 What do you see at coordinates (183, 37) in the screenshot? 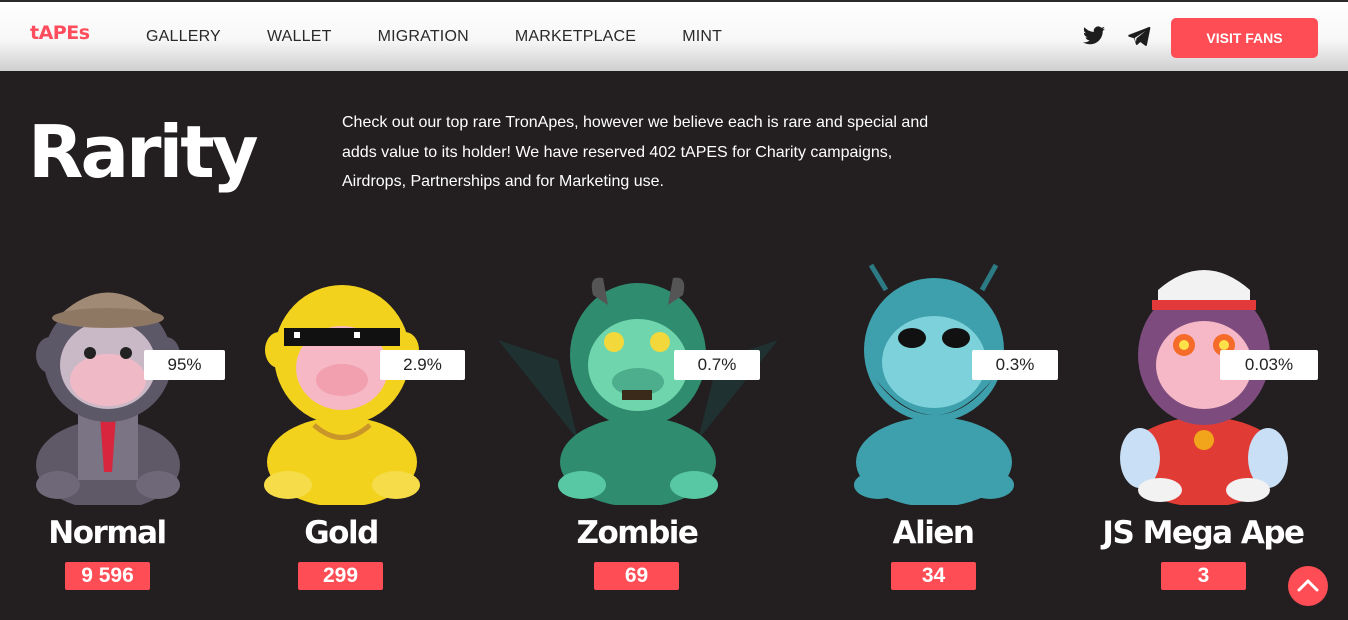
I see `nav-link-gallery: GALLERY` at bounding box center [183, 37].